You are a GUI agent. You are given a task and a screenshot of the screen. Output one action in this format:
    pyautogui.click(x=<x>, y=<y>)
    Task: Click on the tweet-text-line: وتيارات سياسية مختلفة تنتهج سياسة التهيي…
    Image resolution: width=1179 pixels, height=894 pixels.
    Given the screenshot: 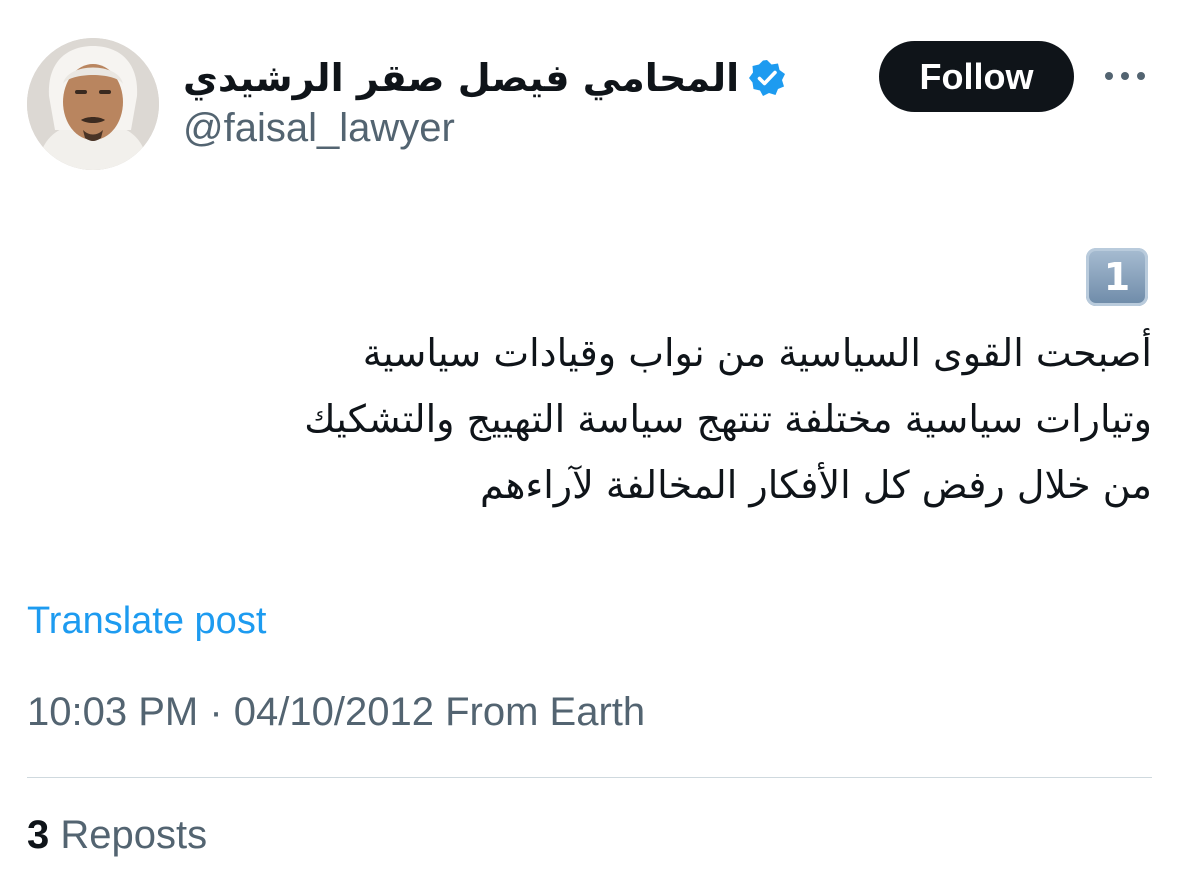 What is the action you would take?
    pyautogui.click(x=728, y=419)
    